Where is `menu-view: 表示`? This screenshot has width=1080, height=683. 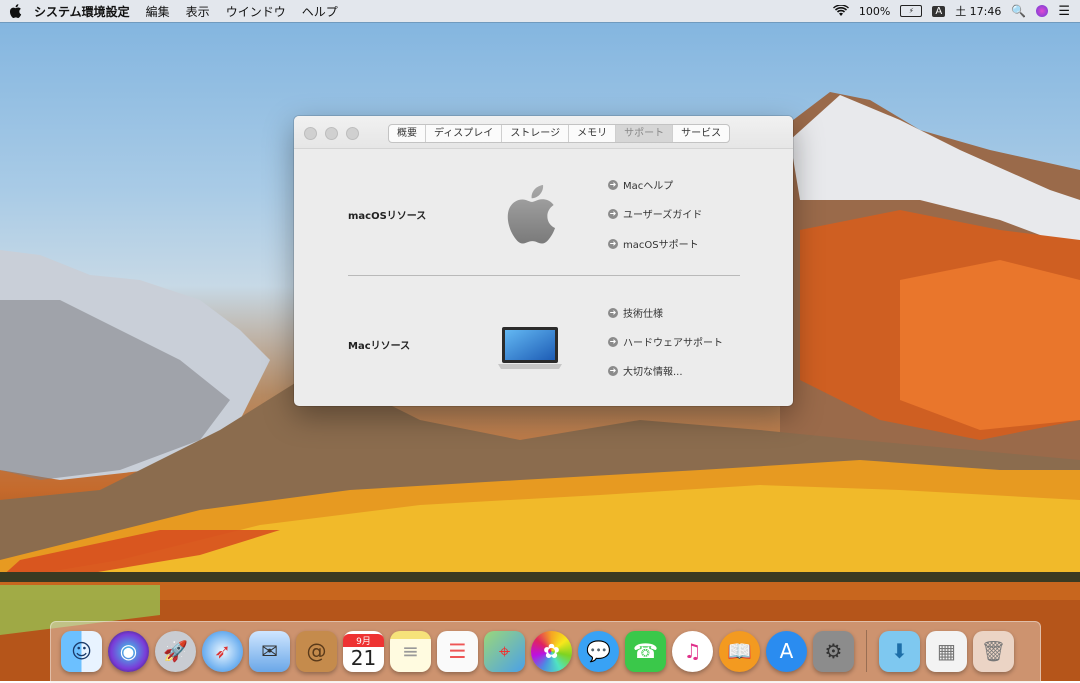
menu-view: 表示 is located at coordinates (198, 11).